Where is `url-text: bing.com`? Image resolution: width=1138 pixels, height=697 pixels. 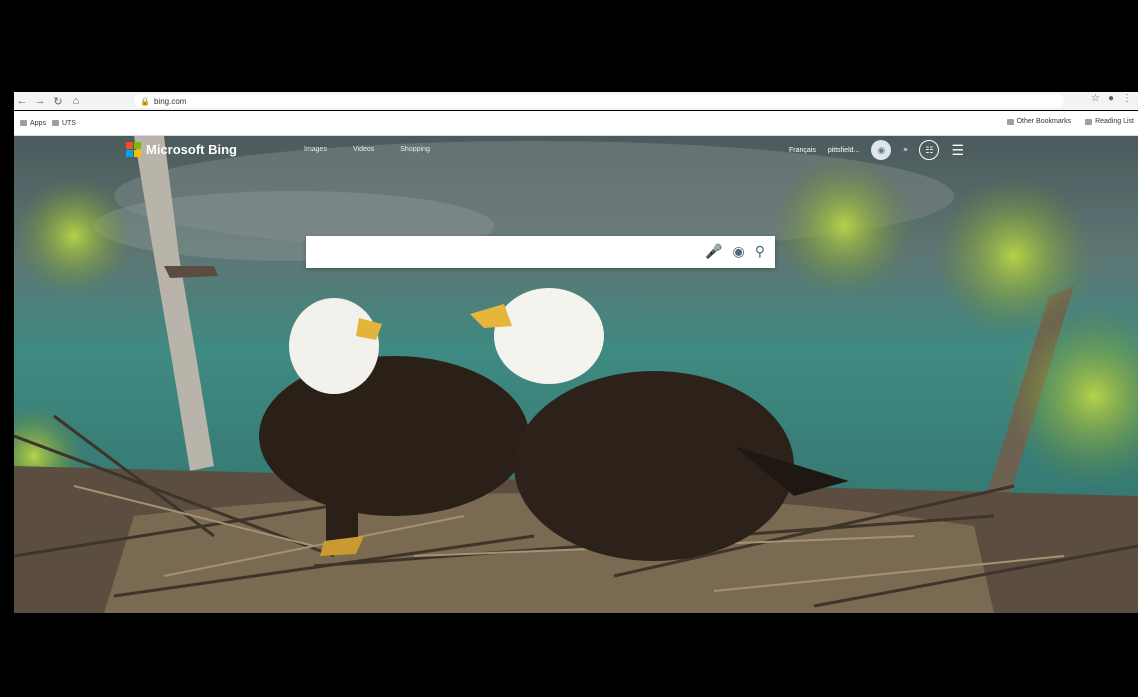 url-text: bing.com is located at coordinates (170, 101).